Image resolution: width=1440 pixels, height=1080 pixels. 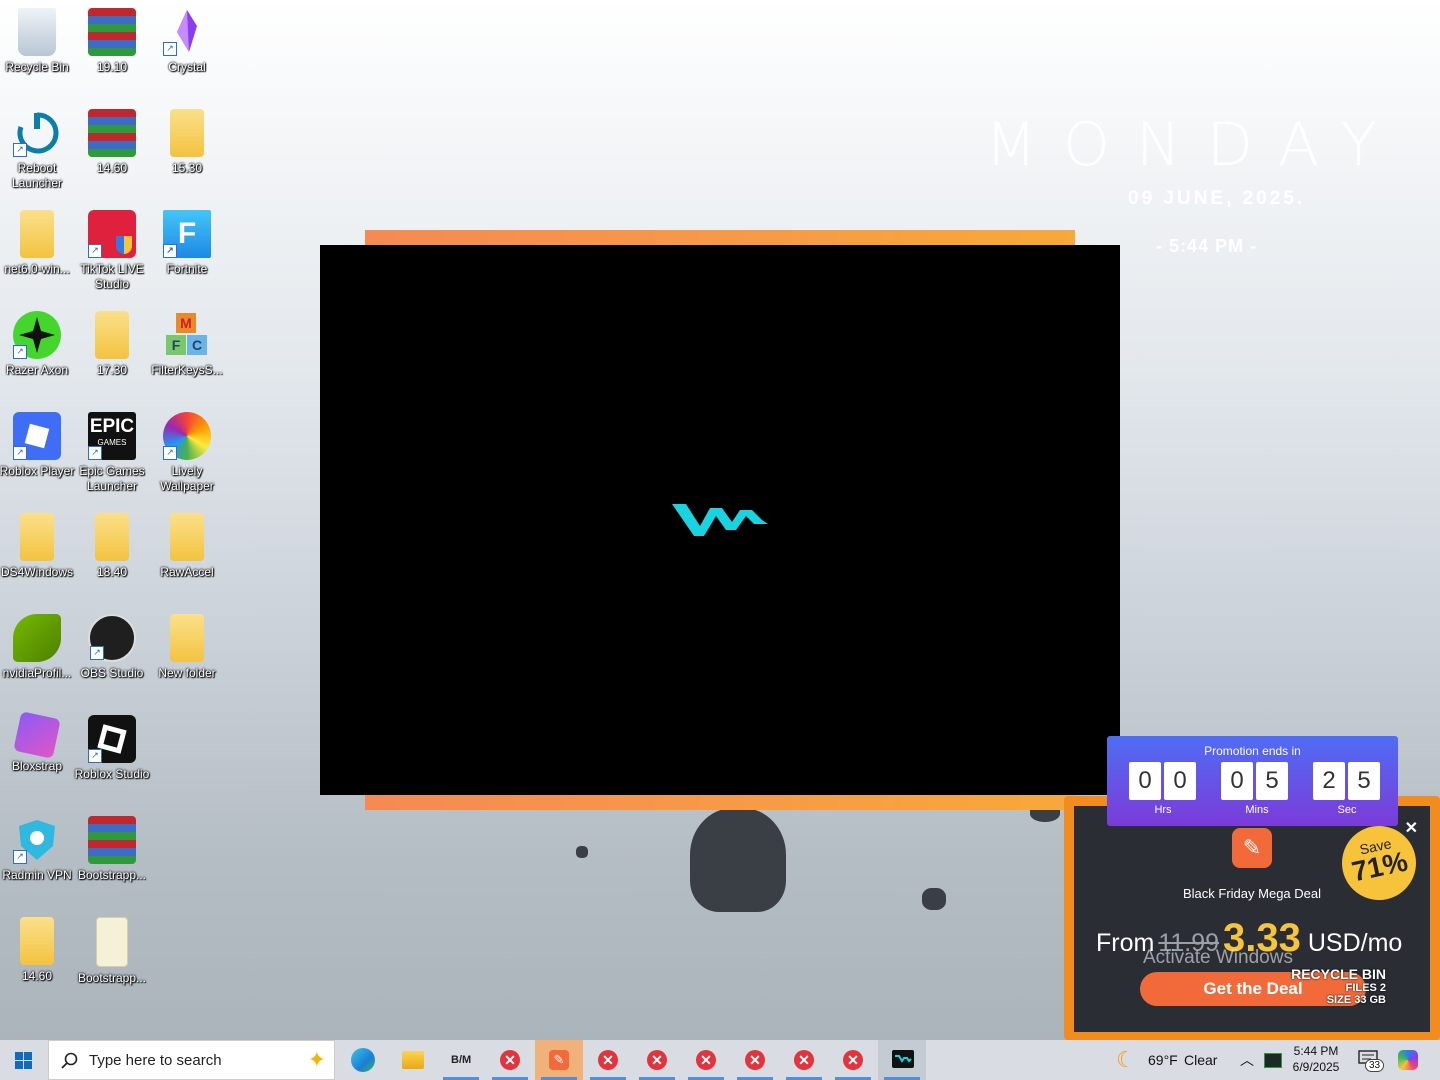 I want to click on desktop-icon-recycle-bin: Recycle Bin, so click(x=37, y=41).